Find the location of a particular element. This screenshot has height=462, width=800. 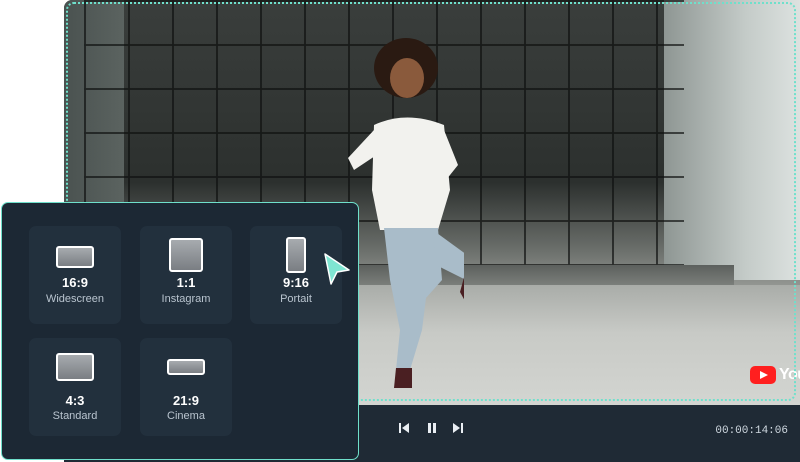

widescreen-shape-icon is located at coordinates (75, 257).